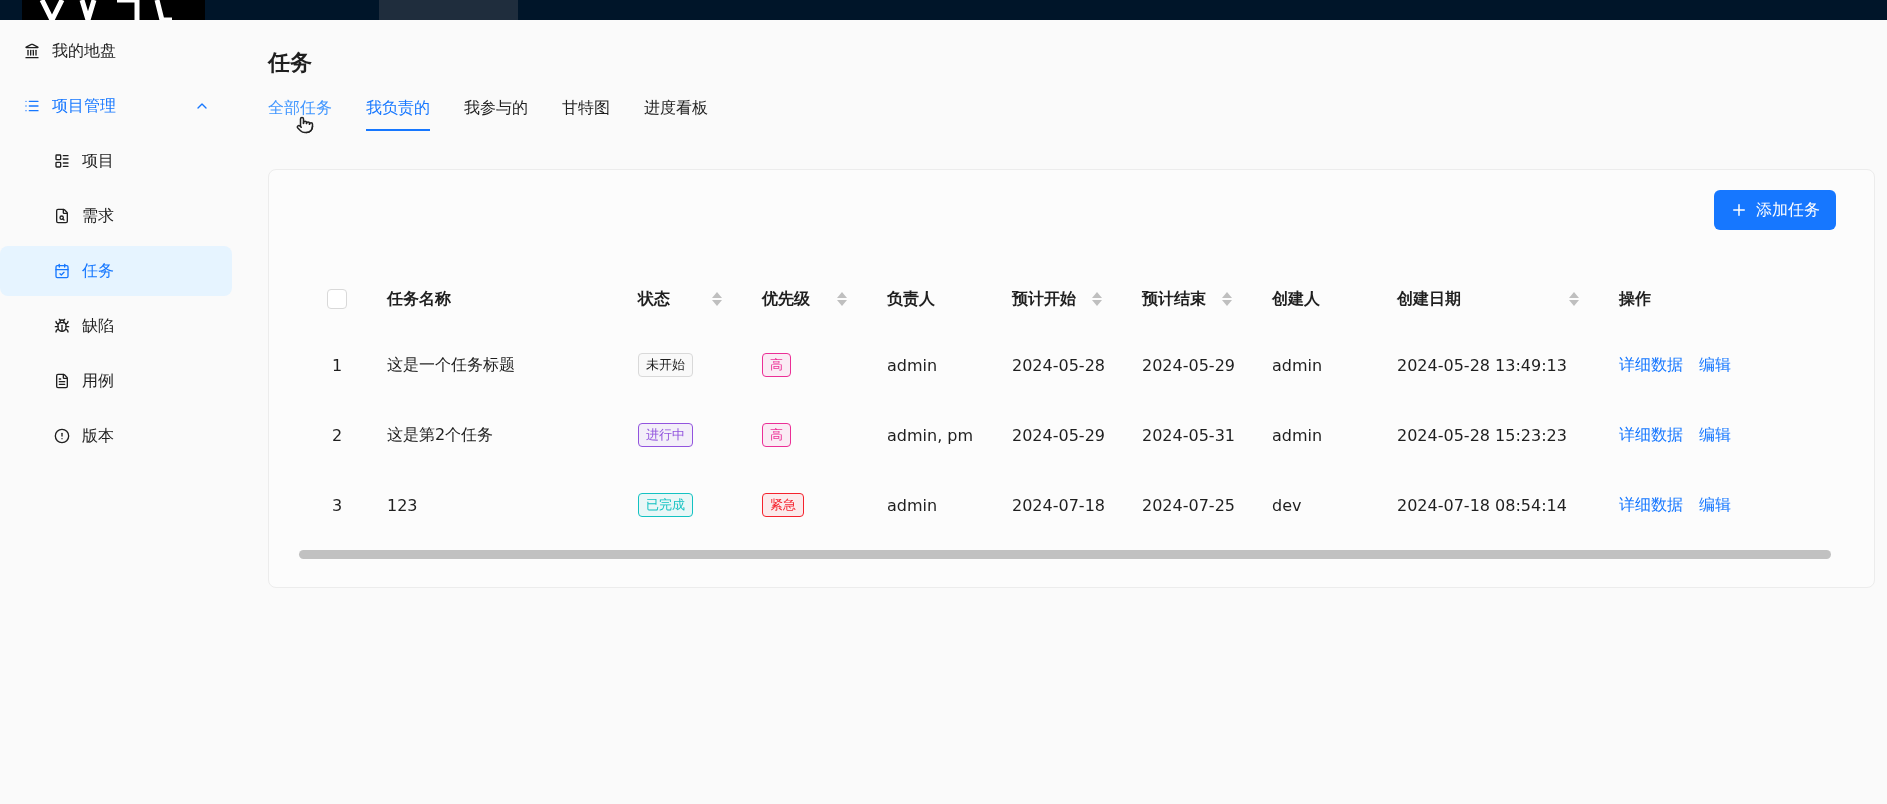  I want to click on row-number: 1, so click(337, 365).